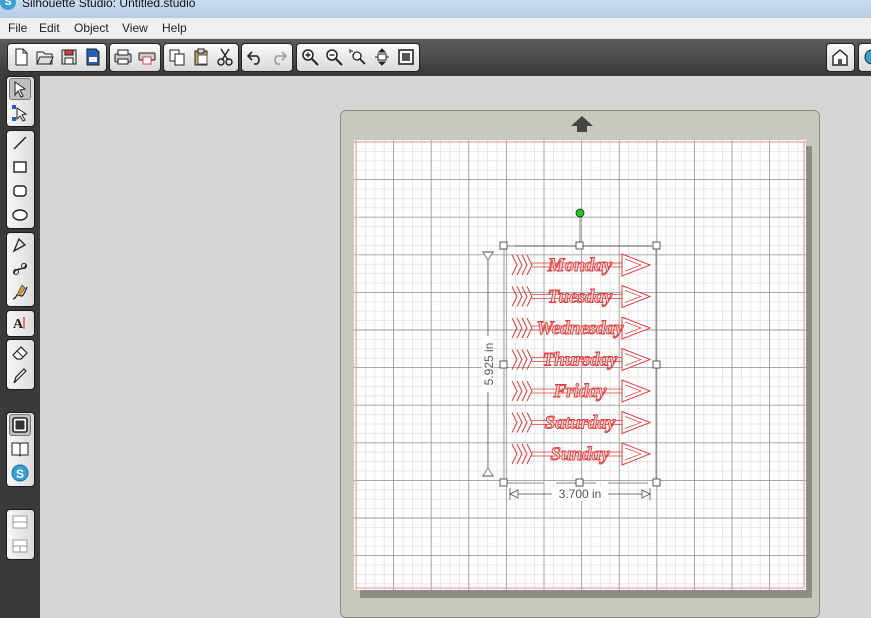  I want to click on day-label-saturday: Saturday, so click(580, 423).